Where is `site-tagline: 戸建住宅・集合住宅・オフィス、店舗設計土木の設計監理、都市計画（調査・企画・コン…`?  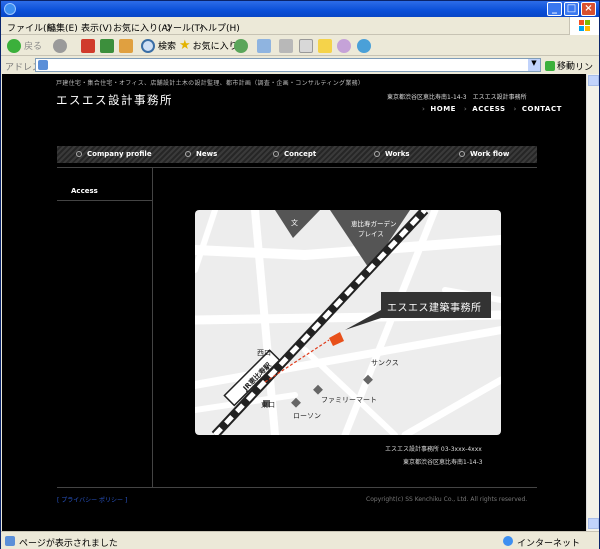
site-tagline: 戸建住宅・集合住宅・オフィス、店舗設計土木の設計監理、都市計画（調査・企画・コン… is located at coordinates (210, 83).